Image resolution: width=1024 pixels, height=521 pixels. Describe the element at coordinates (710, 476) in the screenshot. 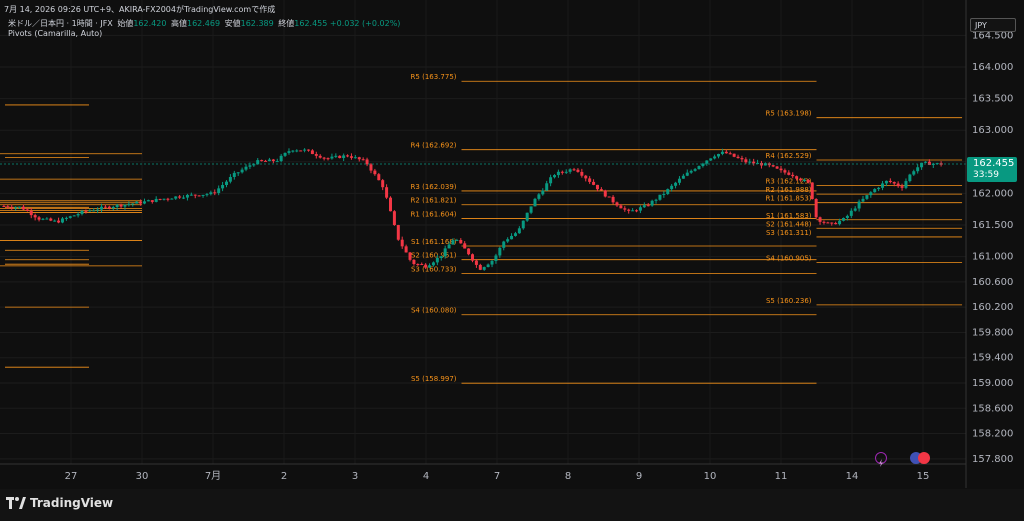

I see `time-tick-label: 10` at that location.